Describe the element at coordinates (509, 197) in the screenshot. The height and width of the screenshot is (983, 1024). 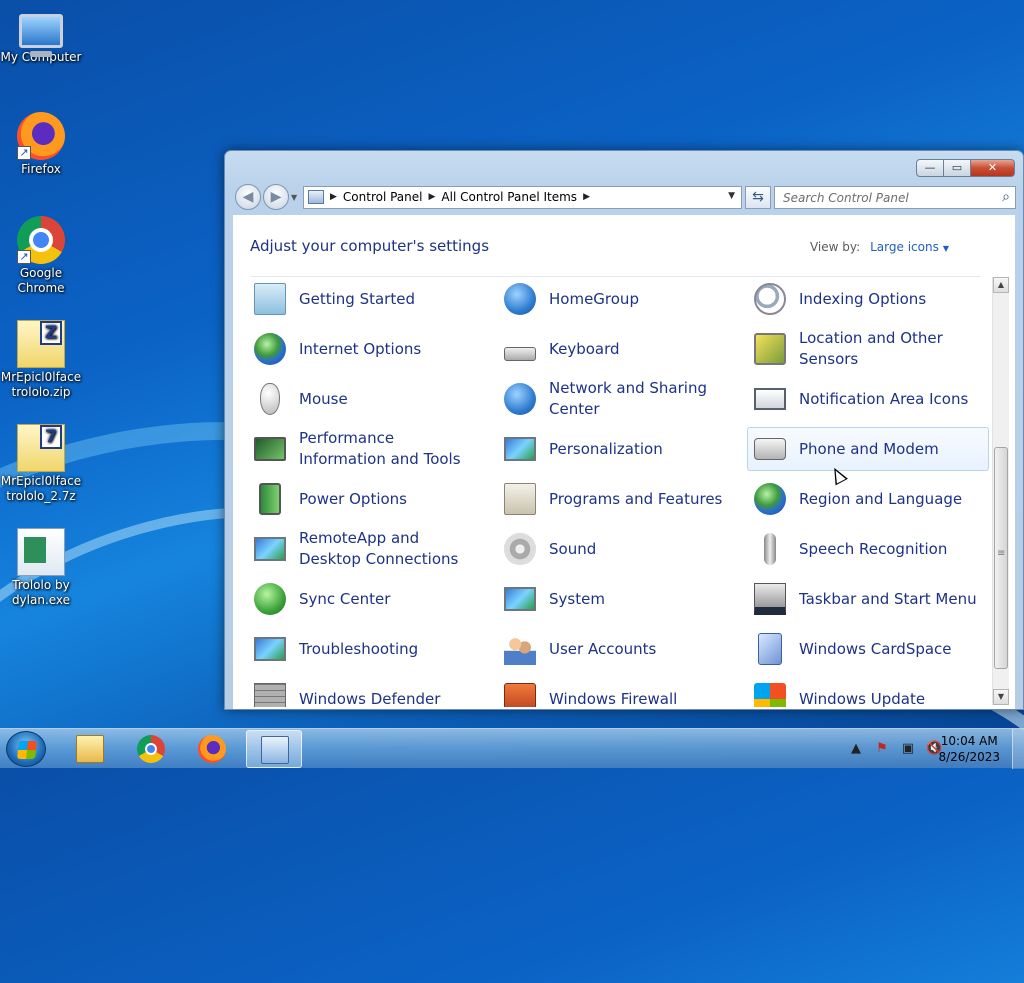
I see `breadcrumb-all-items: All Control Panel Items` at that location.